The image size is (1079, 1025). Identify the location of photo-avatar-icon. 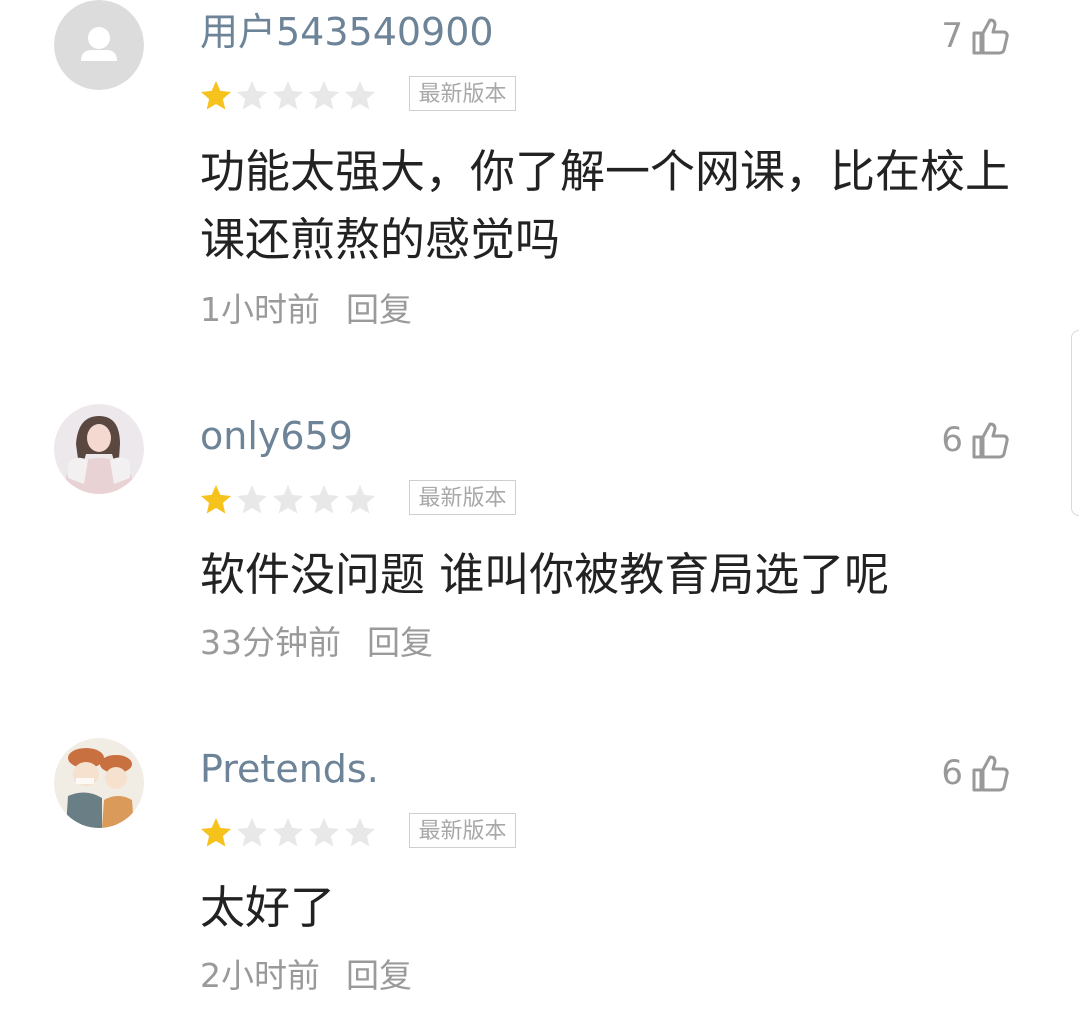
(99, 449).